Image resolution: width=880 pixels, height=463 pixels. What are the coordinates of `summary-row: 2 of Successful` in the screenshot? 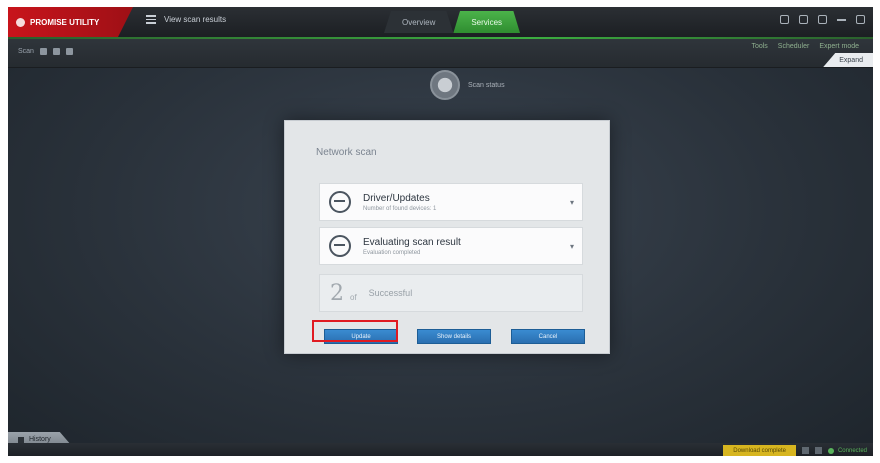 It's located at (451, 293).